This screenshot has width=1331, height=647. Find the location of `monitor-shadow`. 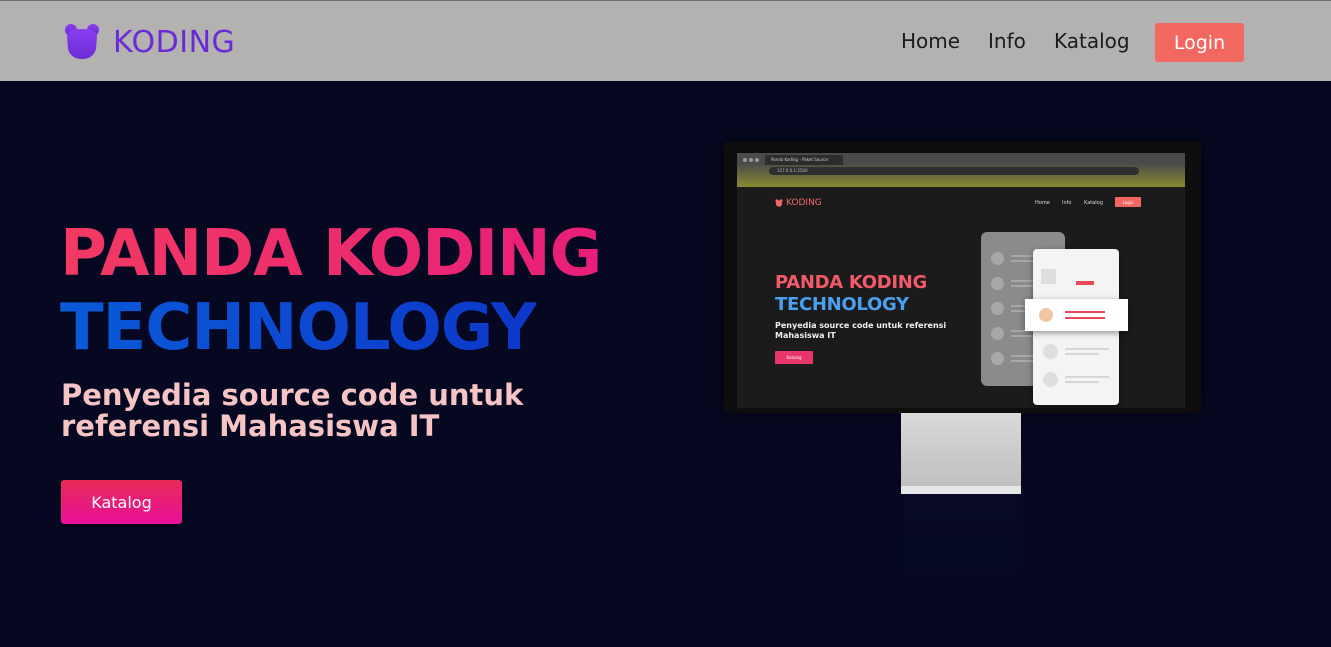

monitor-shadow is located at coordinates (961, 539).